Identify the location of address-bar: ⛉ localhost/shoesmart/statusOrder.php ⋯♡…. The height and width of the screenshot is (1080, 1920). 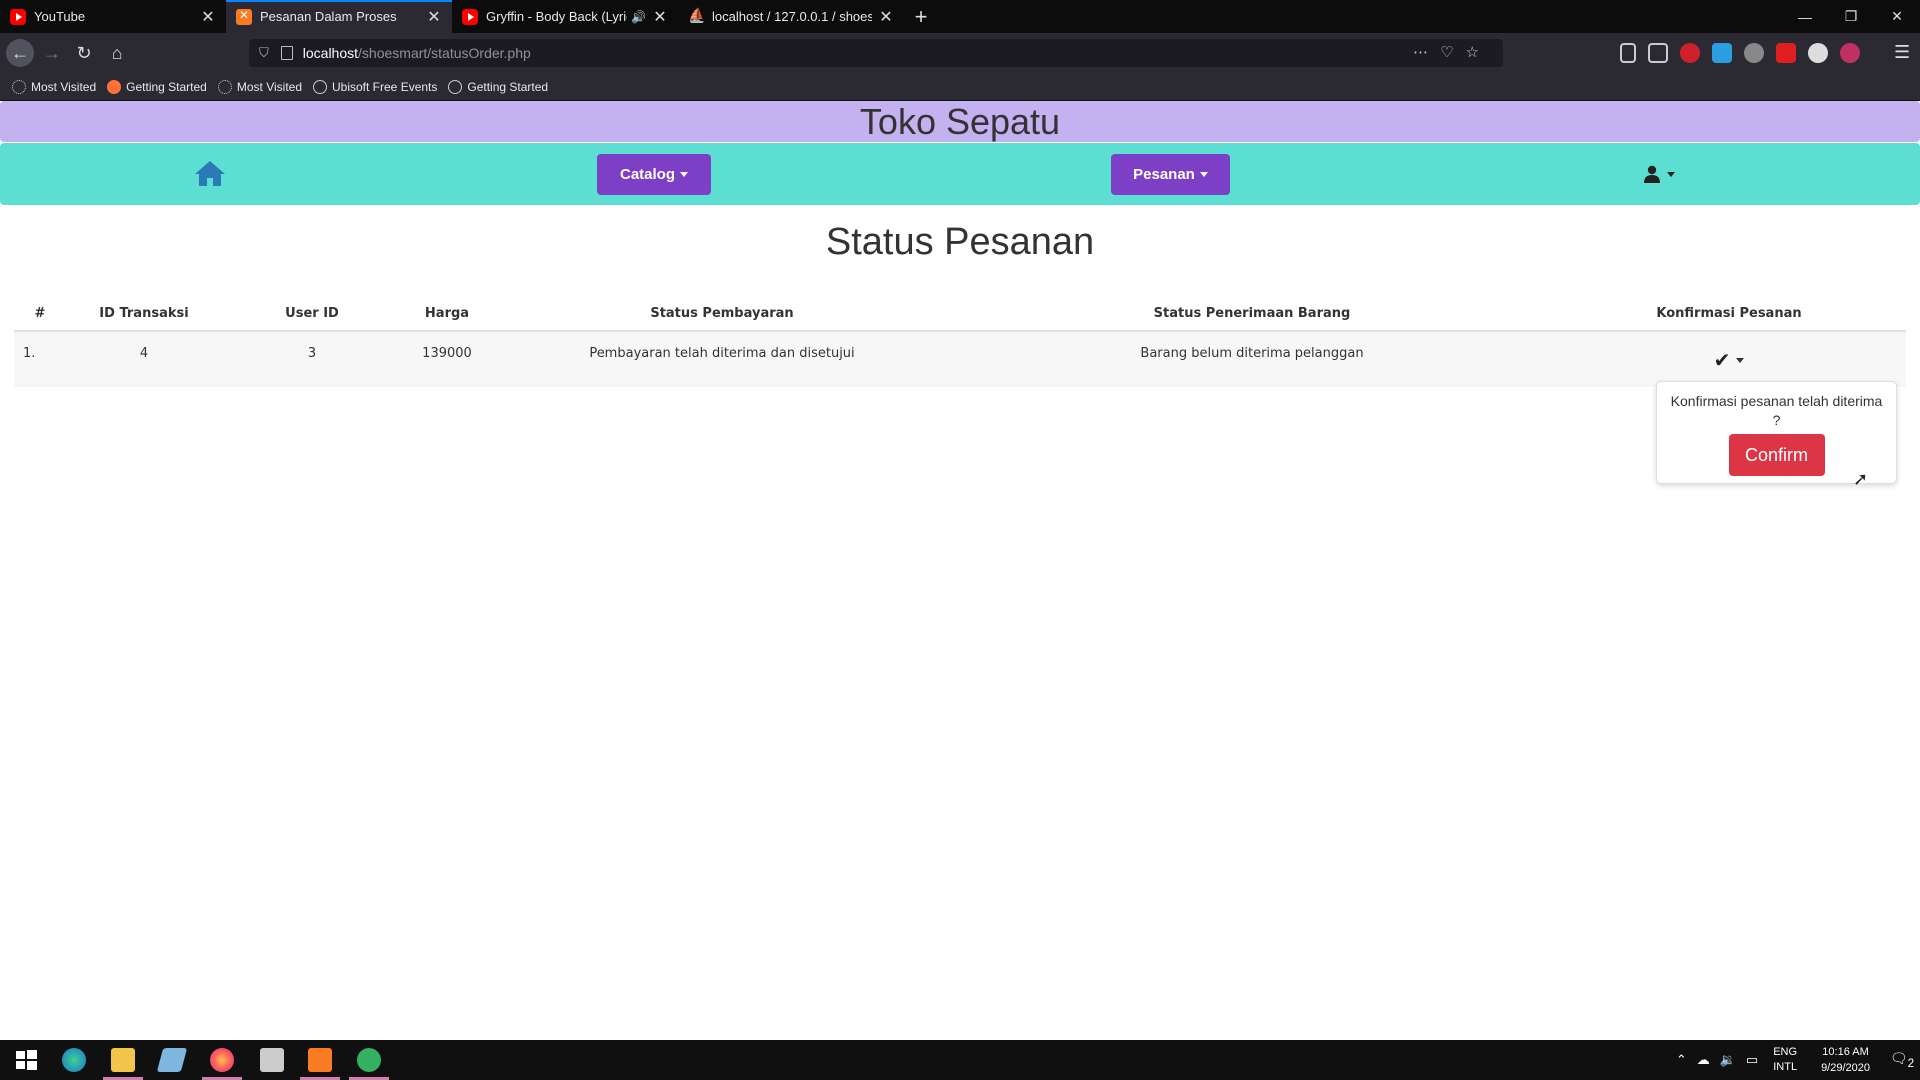
(876, 53).